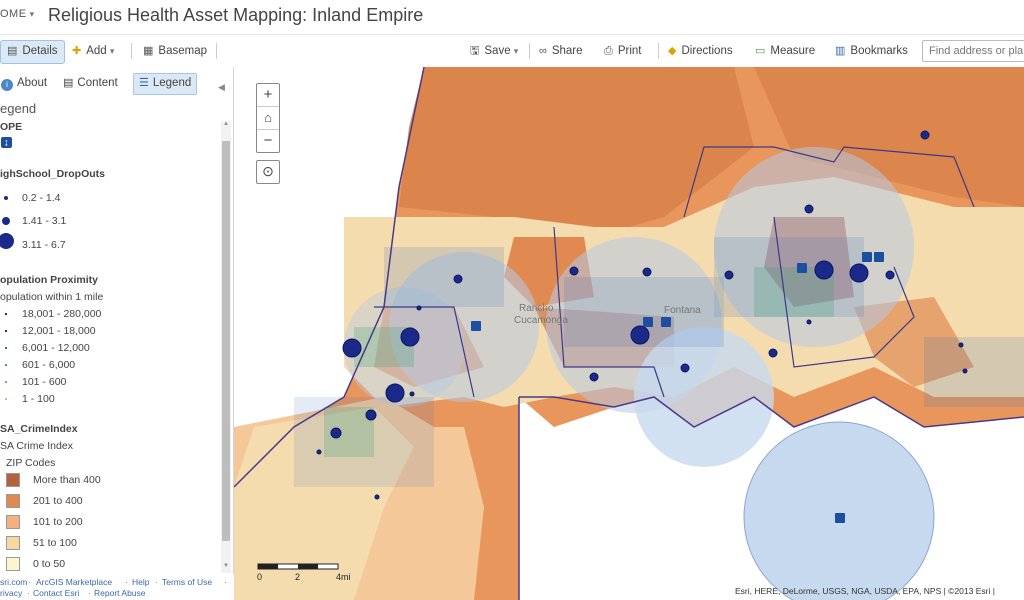  I want to click on large-dot-symbol, so click(7, 241).